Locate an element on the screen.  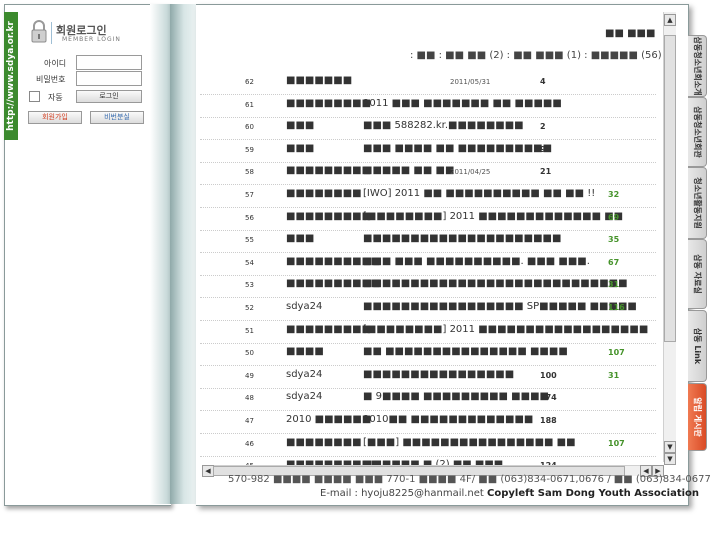
cell-num: 53 is located at coordinates (249, 285).